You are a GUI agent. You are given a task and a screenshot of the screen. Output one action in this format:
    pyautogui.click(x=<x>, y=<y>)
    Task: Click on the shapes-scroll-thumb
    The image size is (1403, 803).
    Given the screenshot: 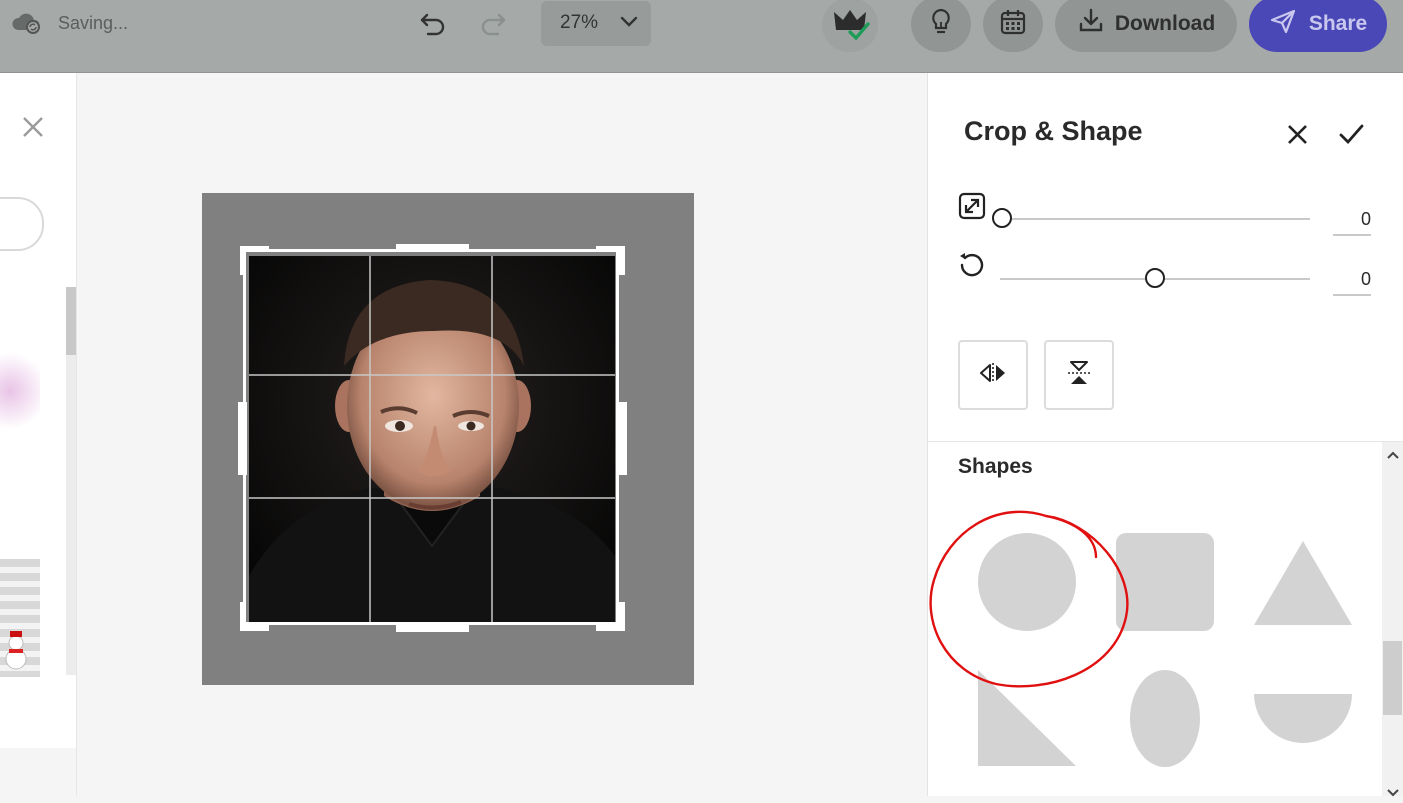 What is the action you would take?
    pyautogui.click(x=1392, y=678)
    